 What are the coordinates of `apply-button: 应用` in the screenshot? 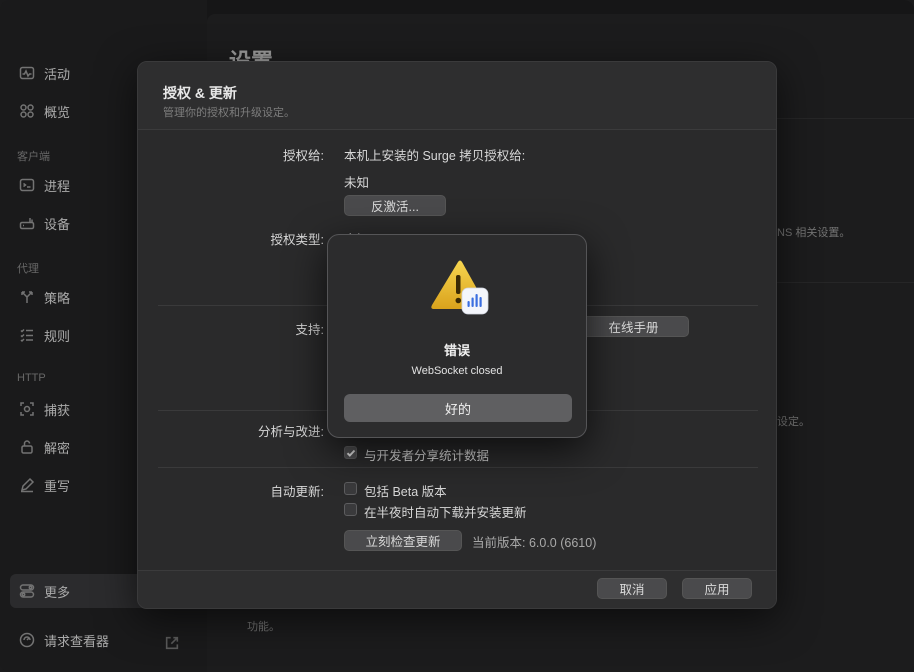 It's located at (717, 588).